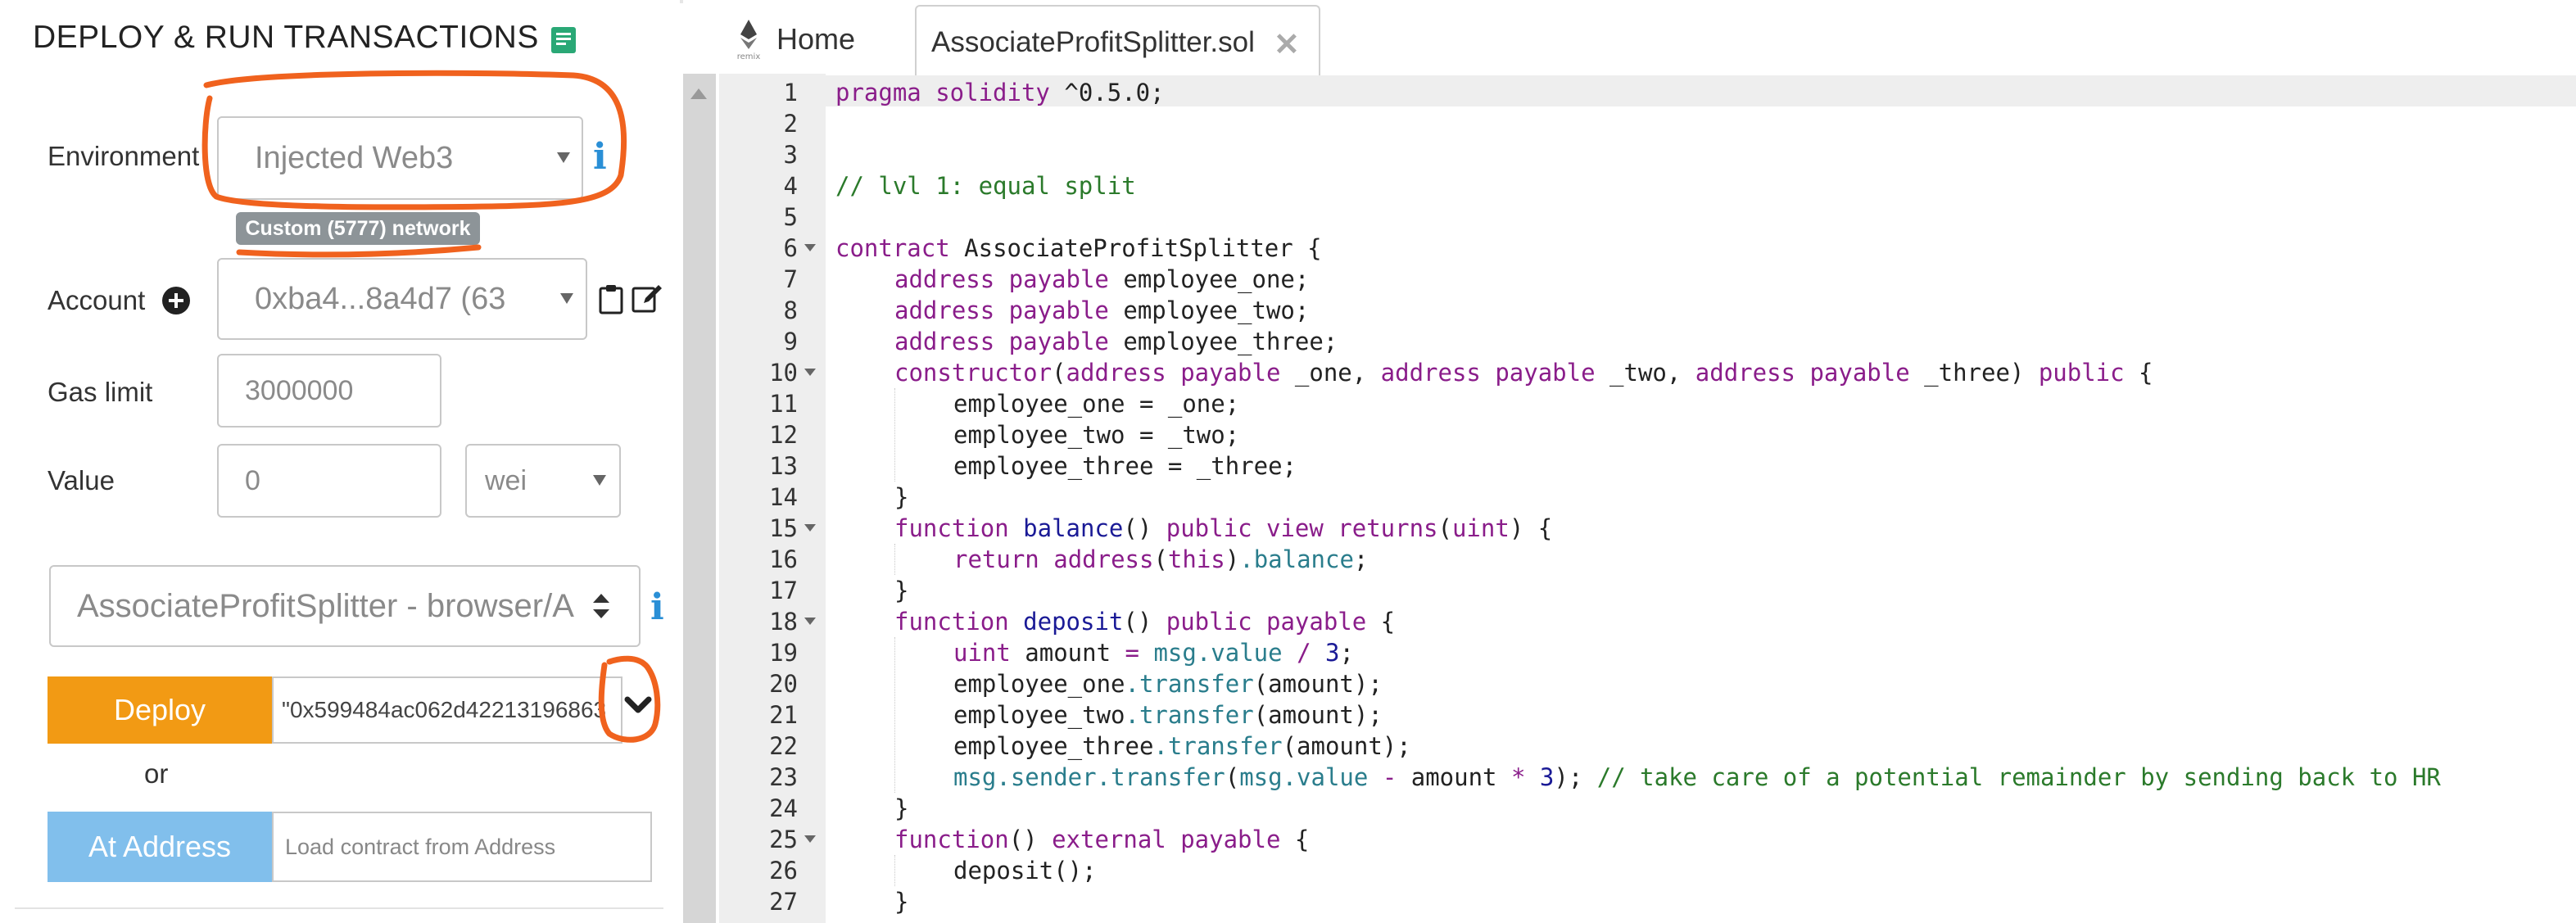  Describe the element at coordinates (1078, 248) in the screenshot. I see `code-line-6: contract AssociateProfitSplitter {` at that location.